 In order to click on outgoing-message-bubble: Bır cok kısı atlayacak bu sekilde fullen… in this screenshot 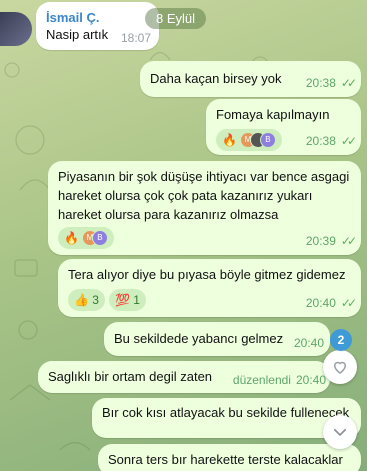, I will do `click(226, 418)`.